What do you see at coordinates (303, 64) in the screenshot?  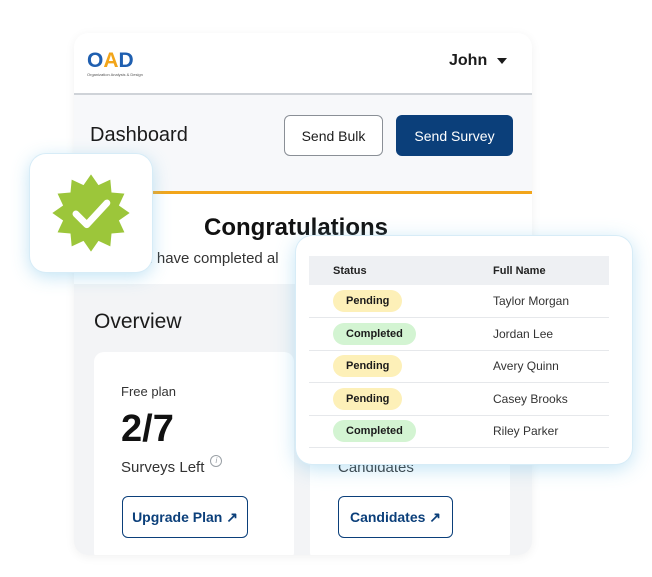 I see `top-bar: OAD Organization Analysis & Design John` at bounding box center [303, 64].